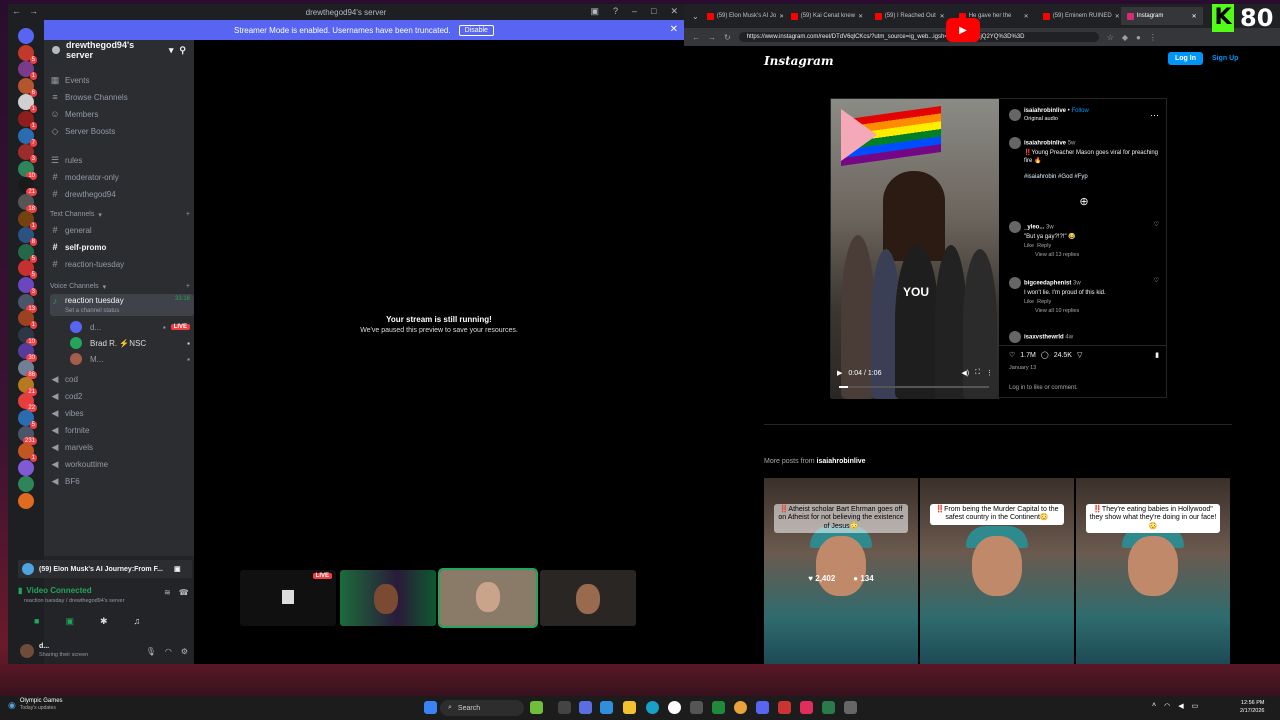 This screenshot has width=1280, height=720. I want to click on edge-icon, so click(606, 707).